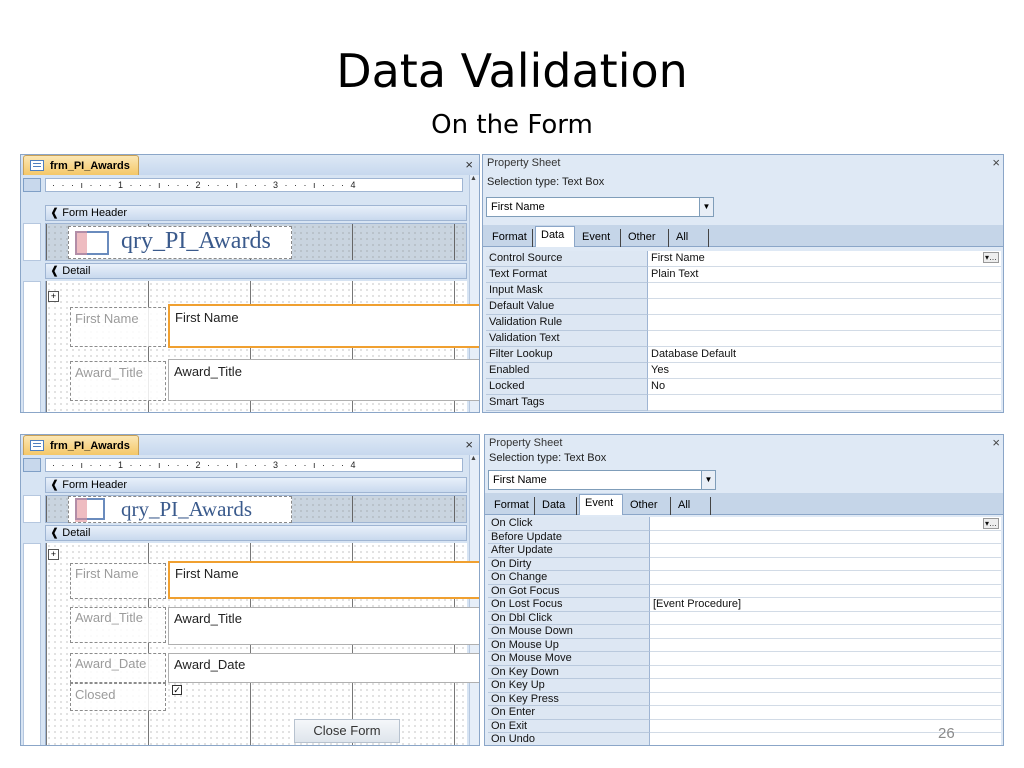 The width and height of the screenshot is (1024, 768). I want to click on property-row: On Mouse Down, so click(744, 632).